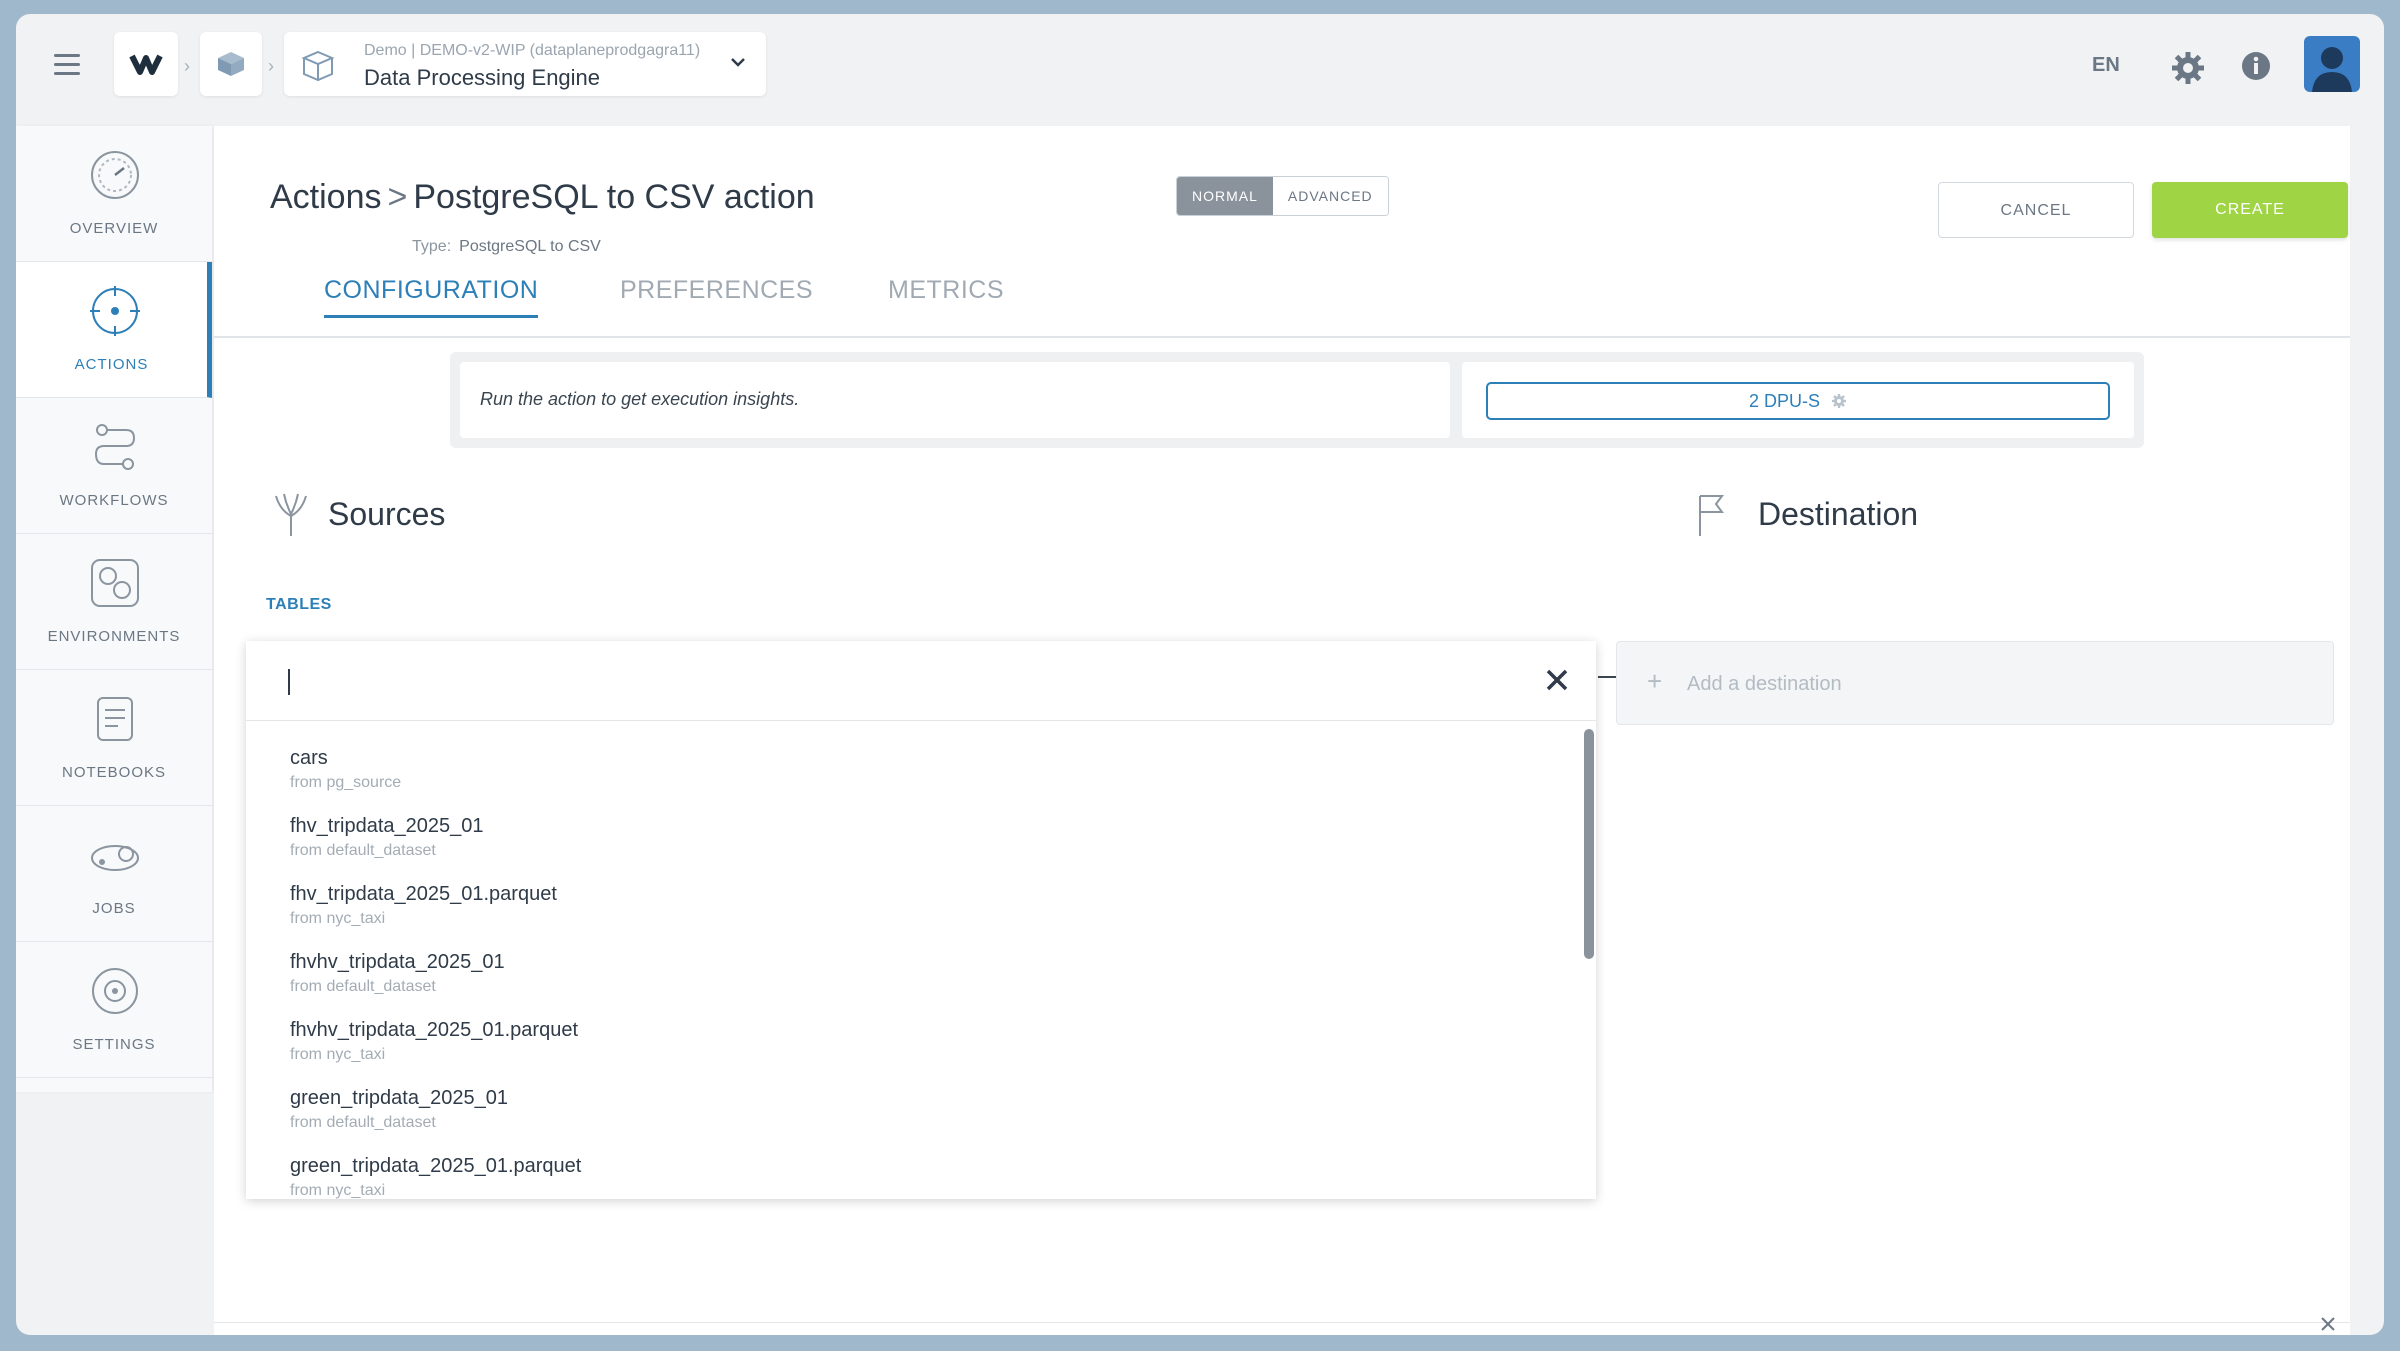 This screenshot has height=1351, width=2400. I want to click on table-name: cars, so click(309, 758).